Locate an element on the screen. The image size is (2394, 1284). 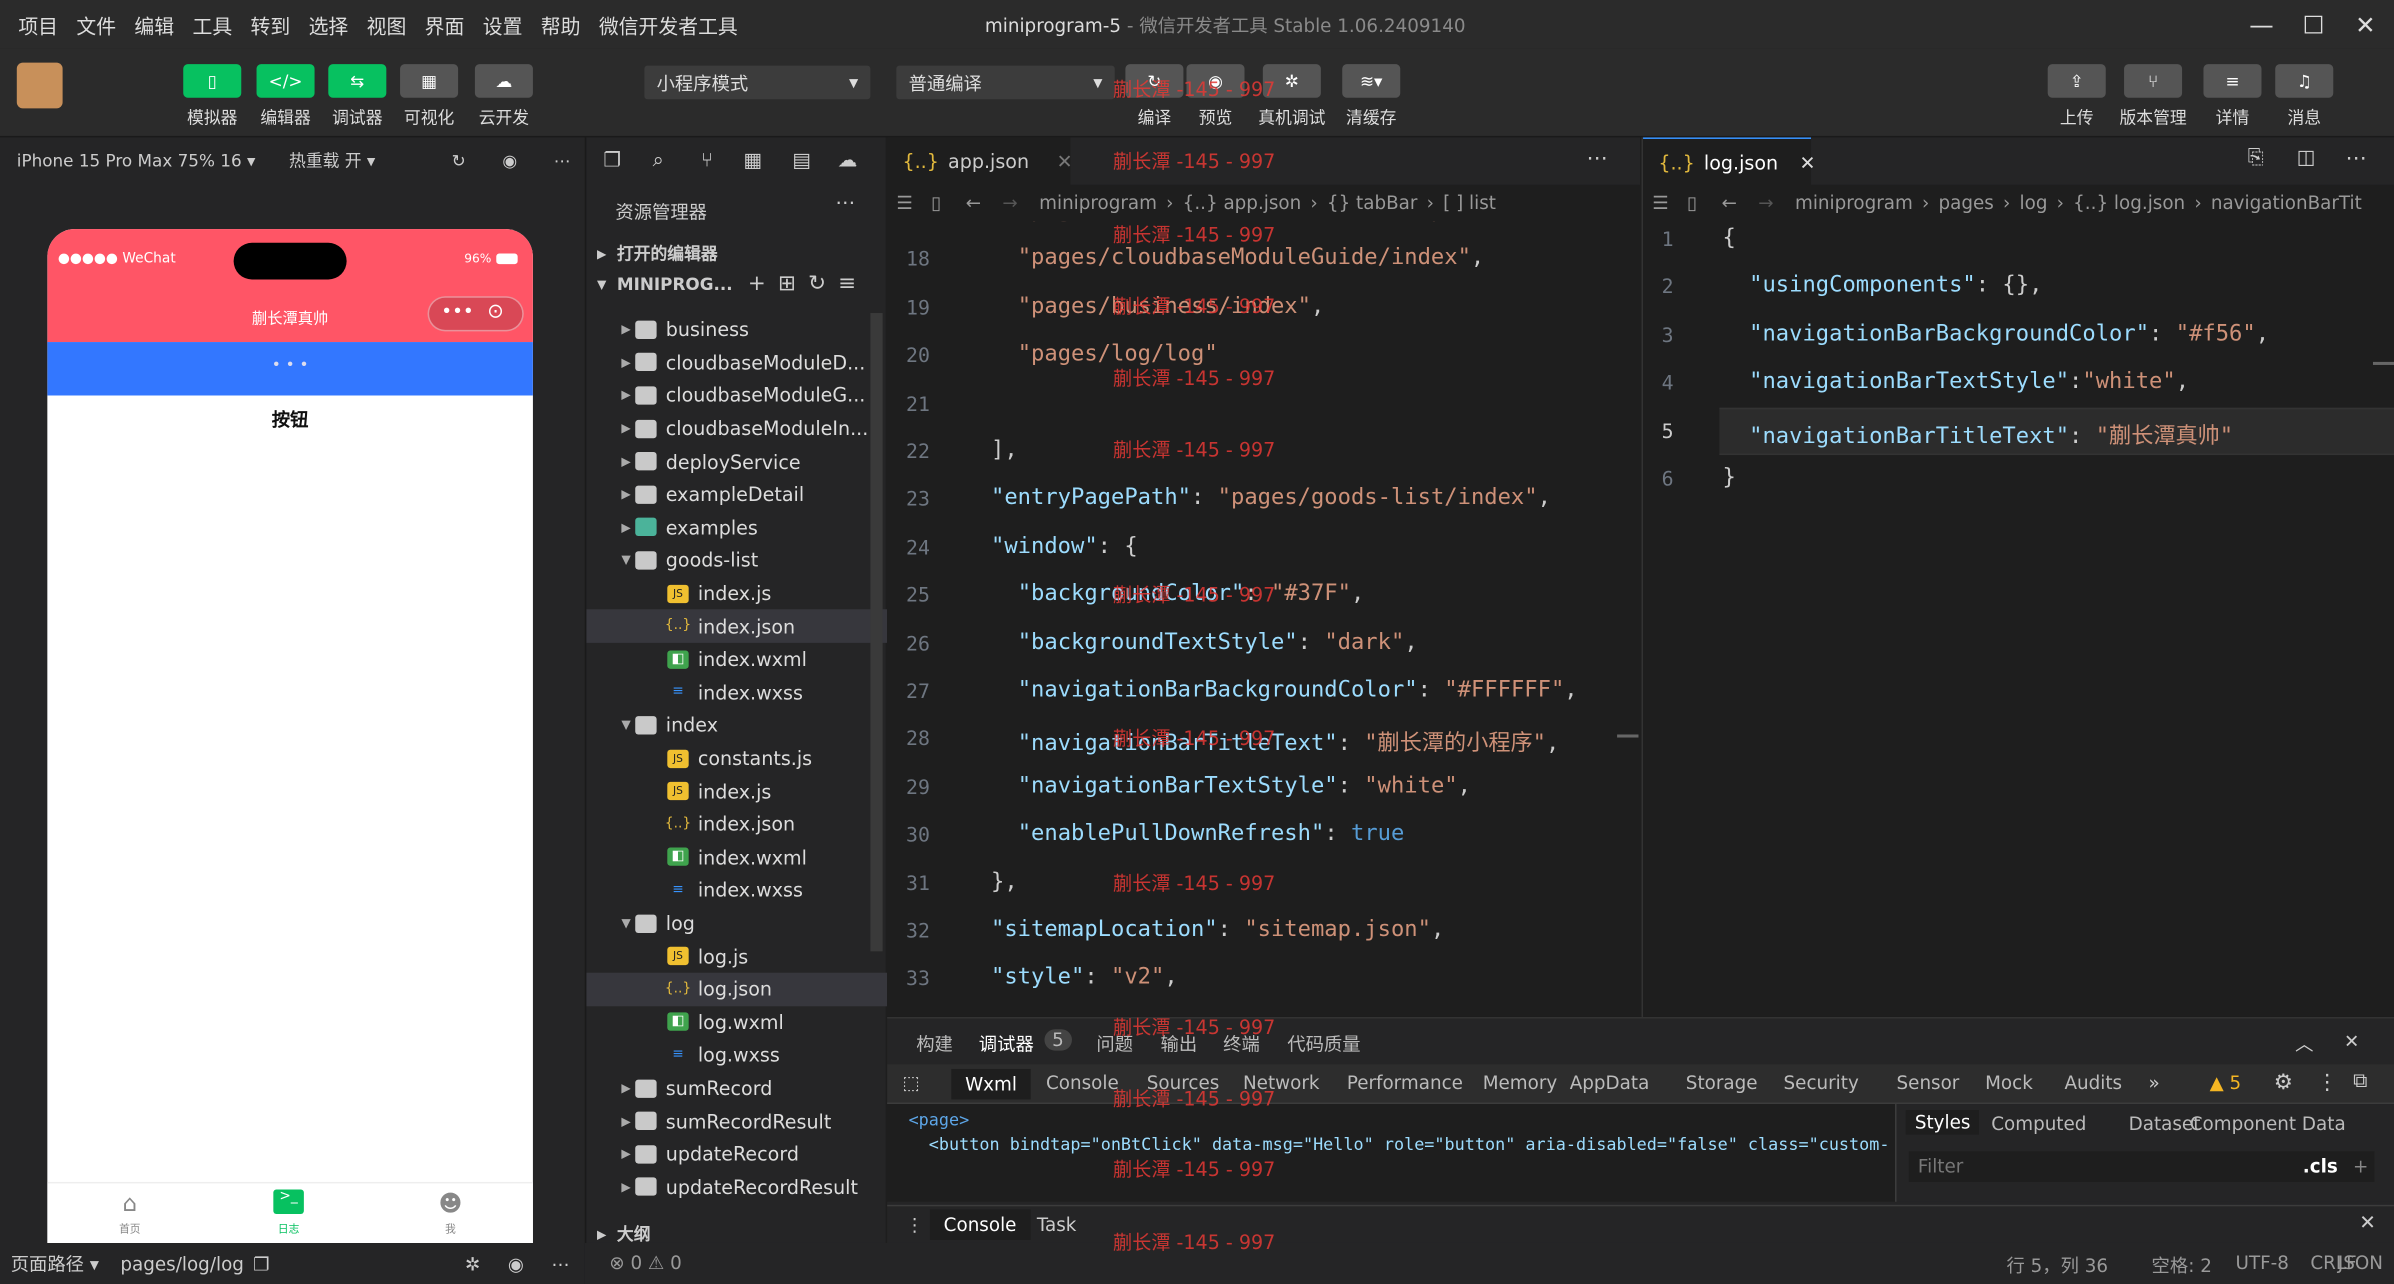
tree-item: ▶ sumRecordResult is located at coordinates (736, 1121).